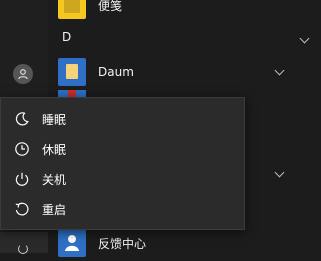 This screenshot has width=321, height=261. What do you see at coordinates (96, 72) in the screenshot?
I see `app-item-daum: Daum` at bounding box center [96, 72].